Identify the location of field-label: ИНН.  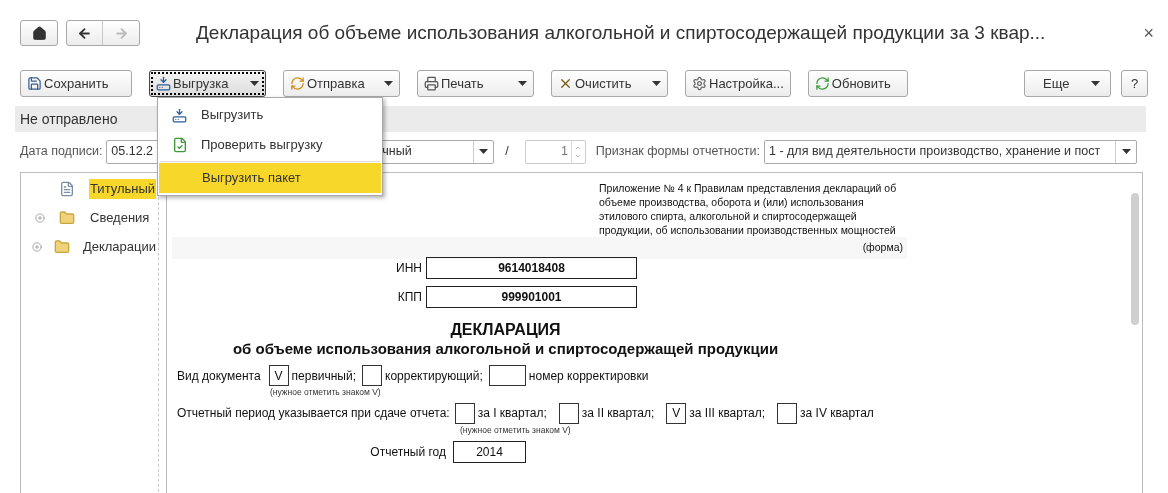
(409, 268).